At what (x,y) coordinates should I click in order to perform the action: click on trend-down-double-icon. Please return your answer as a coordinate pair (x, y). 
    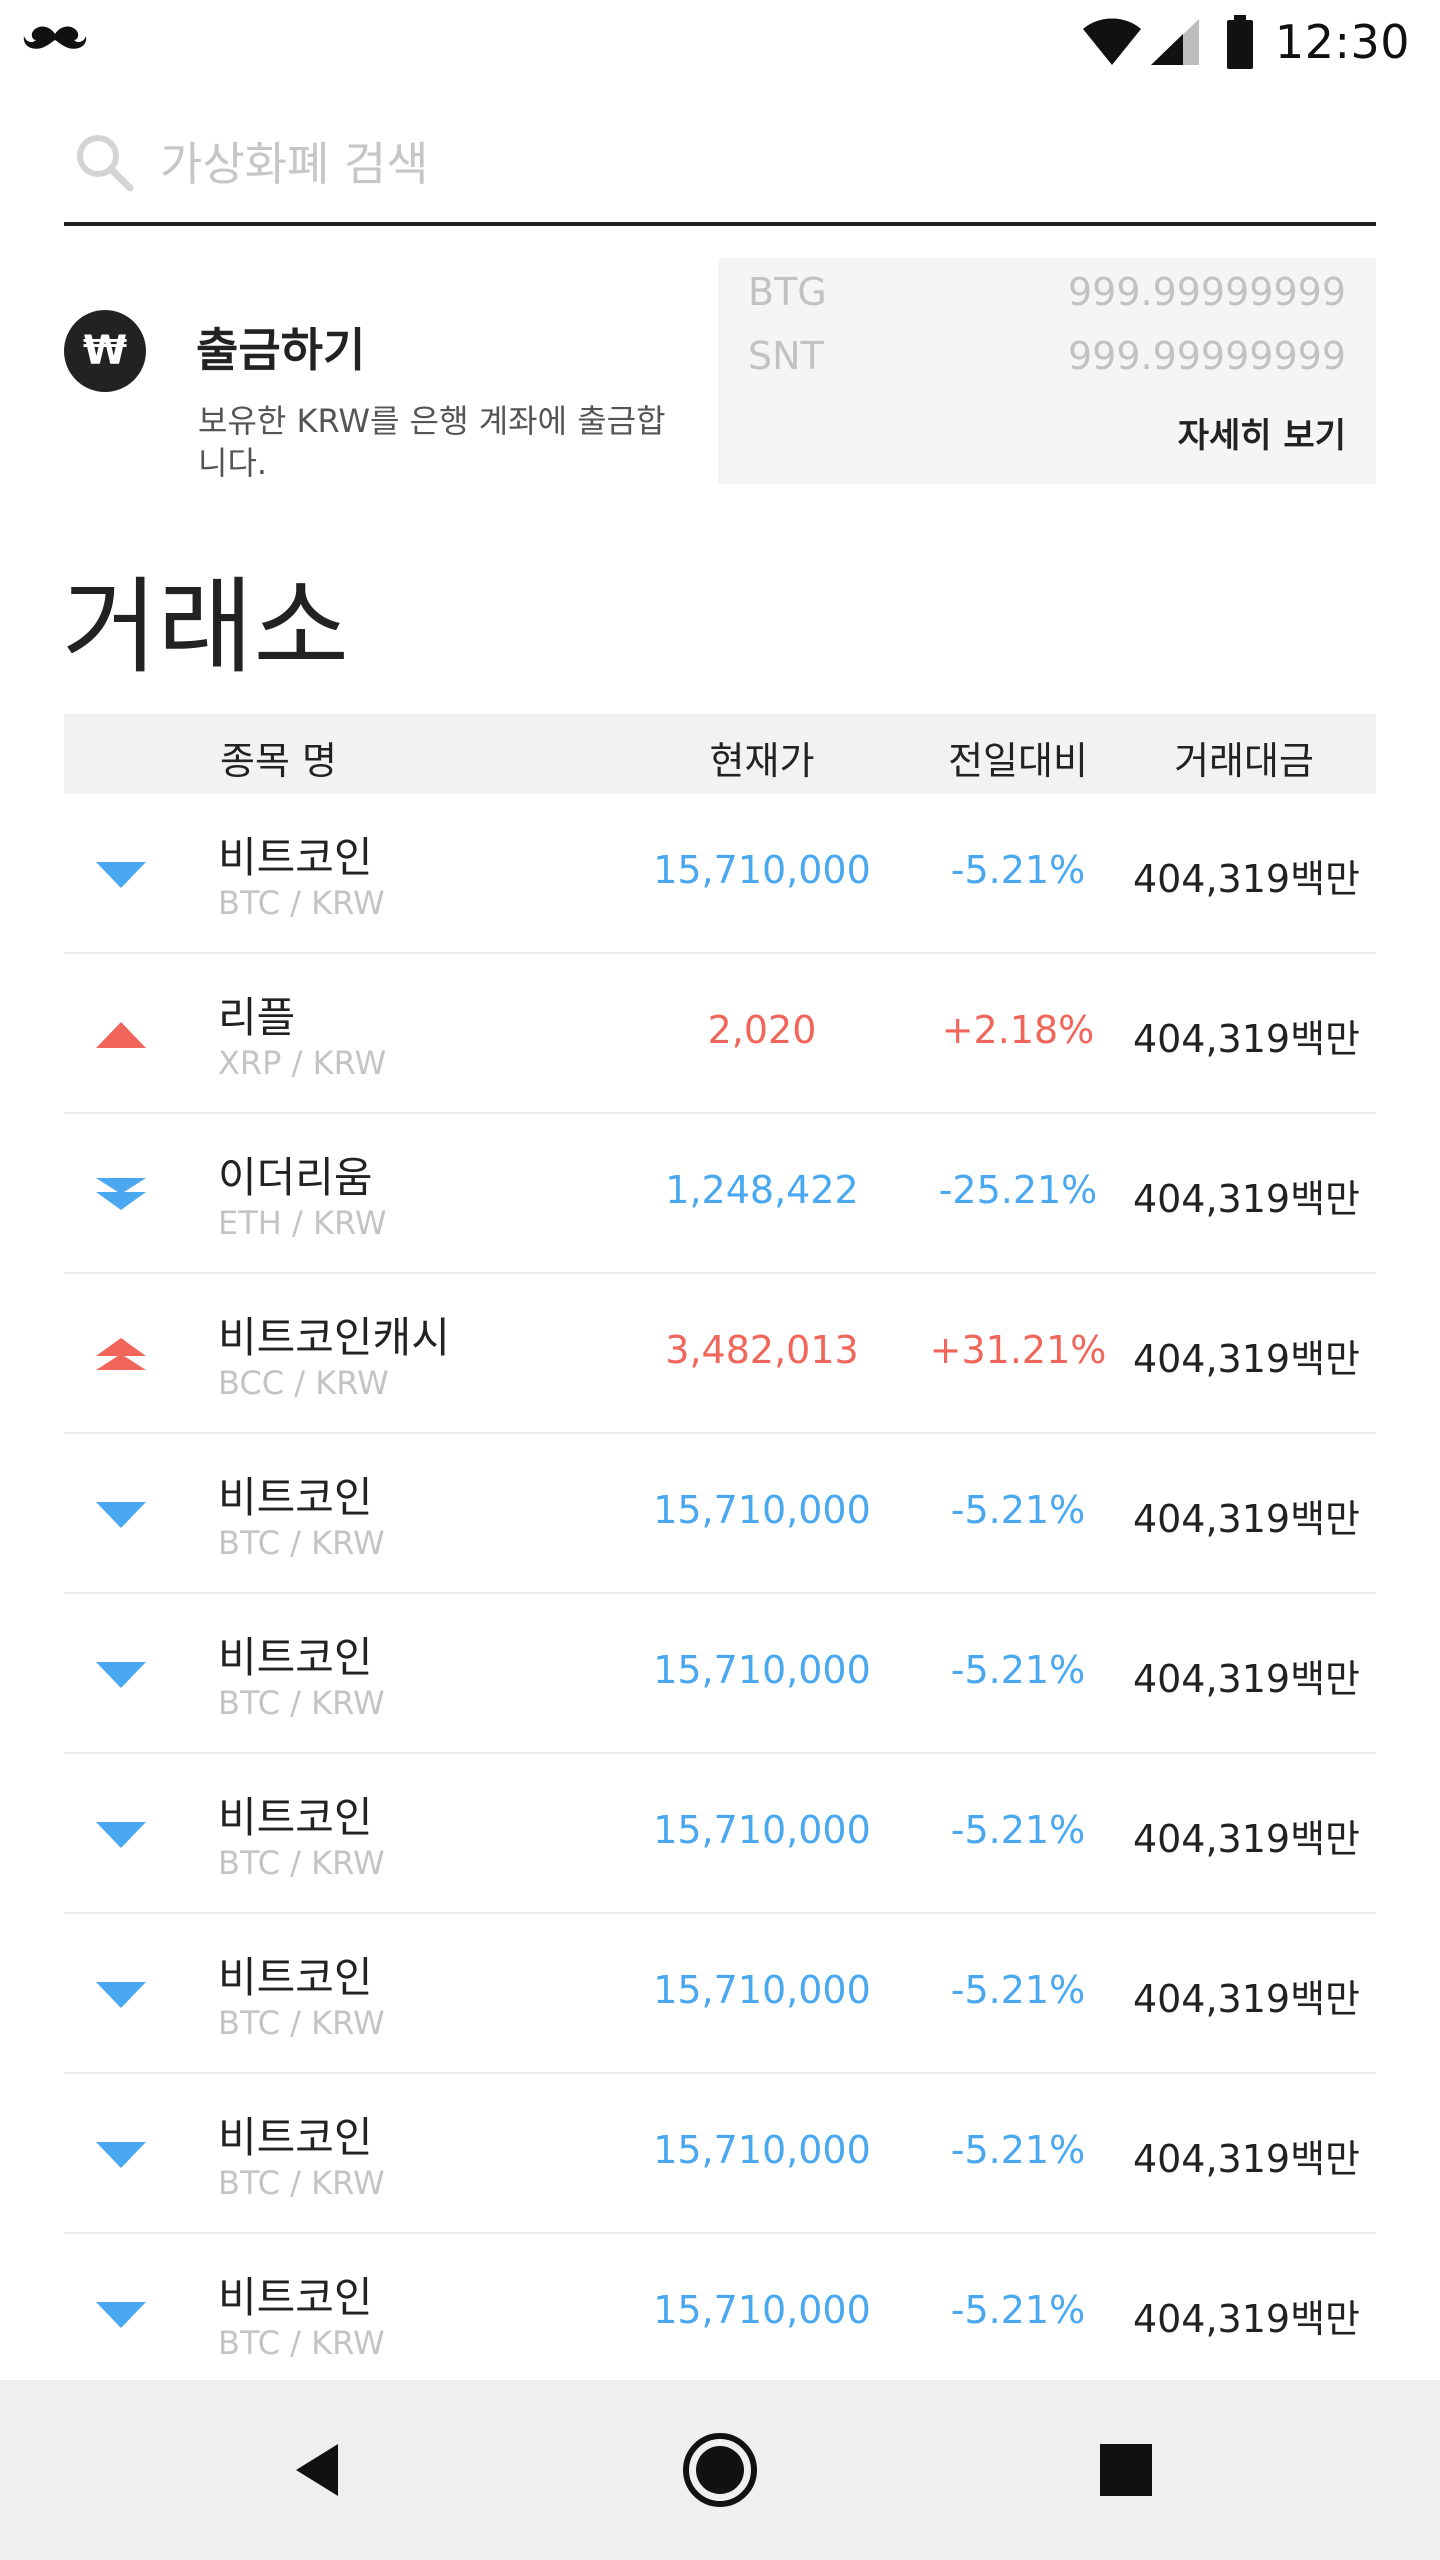
    Looking at the image, I should click on (121, 1194).